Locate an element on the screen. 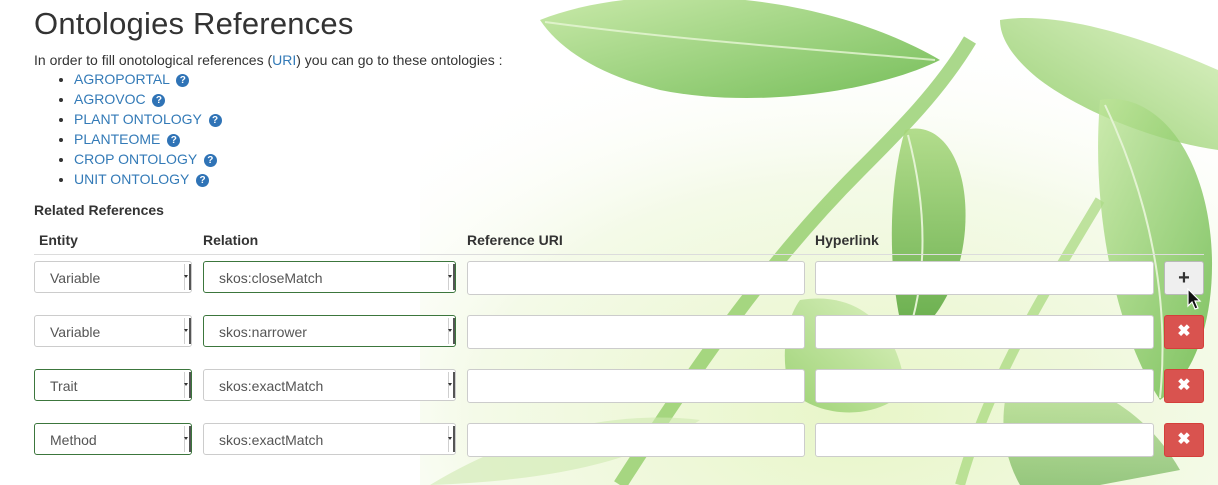  mouse-pointer-icon is located at coordinates (1194, 299).